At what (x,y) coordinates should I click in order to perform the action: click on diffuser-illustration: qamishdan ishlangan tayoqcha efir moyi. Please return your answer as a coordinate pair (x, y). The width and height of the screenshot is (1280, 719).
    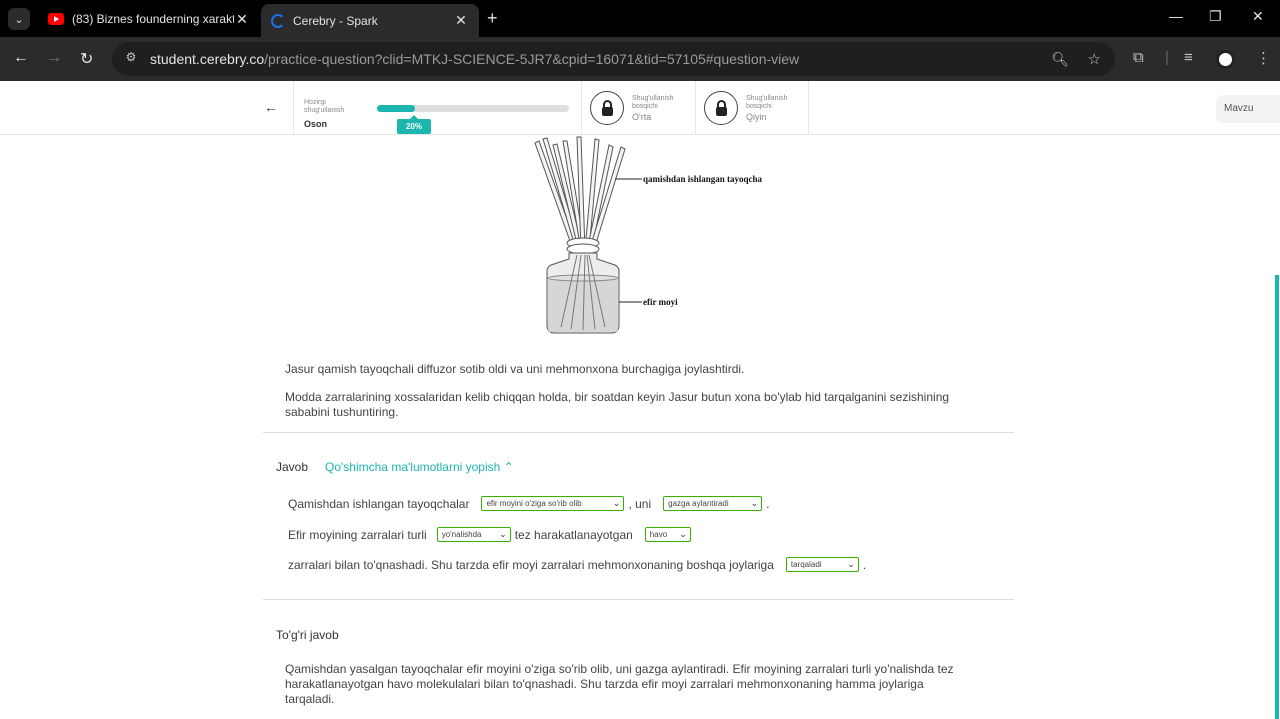
    Looking at the image, I should click on (648, 235).